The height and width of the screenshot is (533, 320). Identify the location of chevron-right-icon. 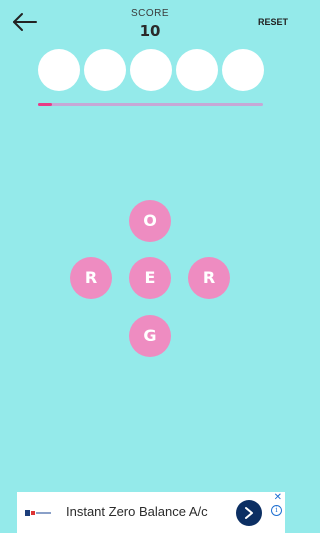
(249, 513).